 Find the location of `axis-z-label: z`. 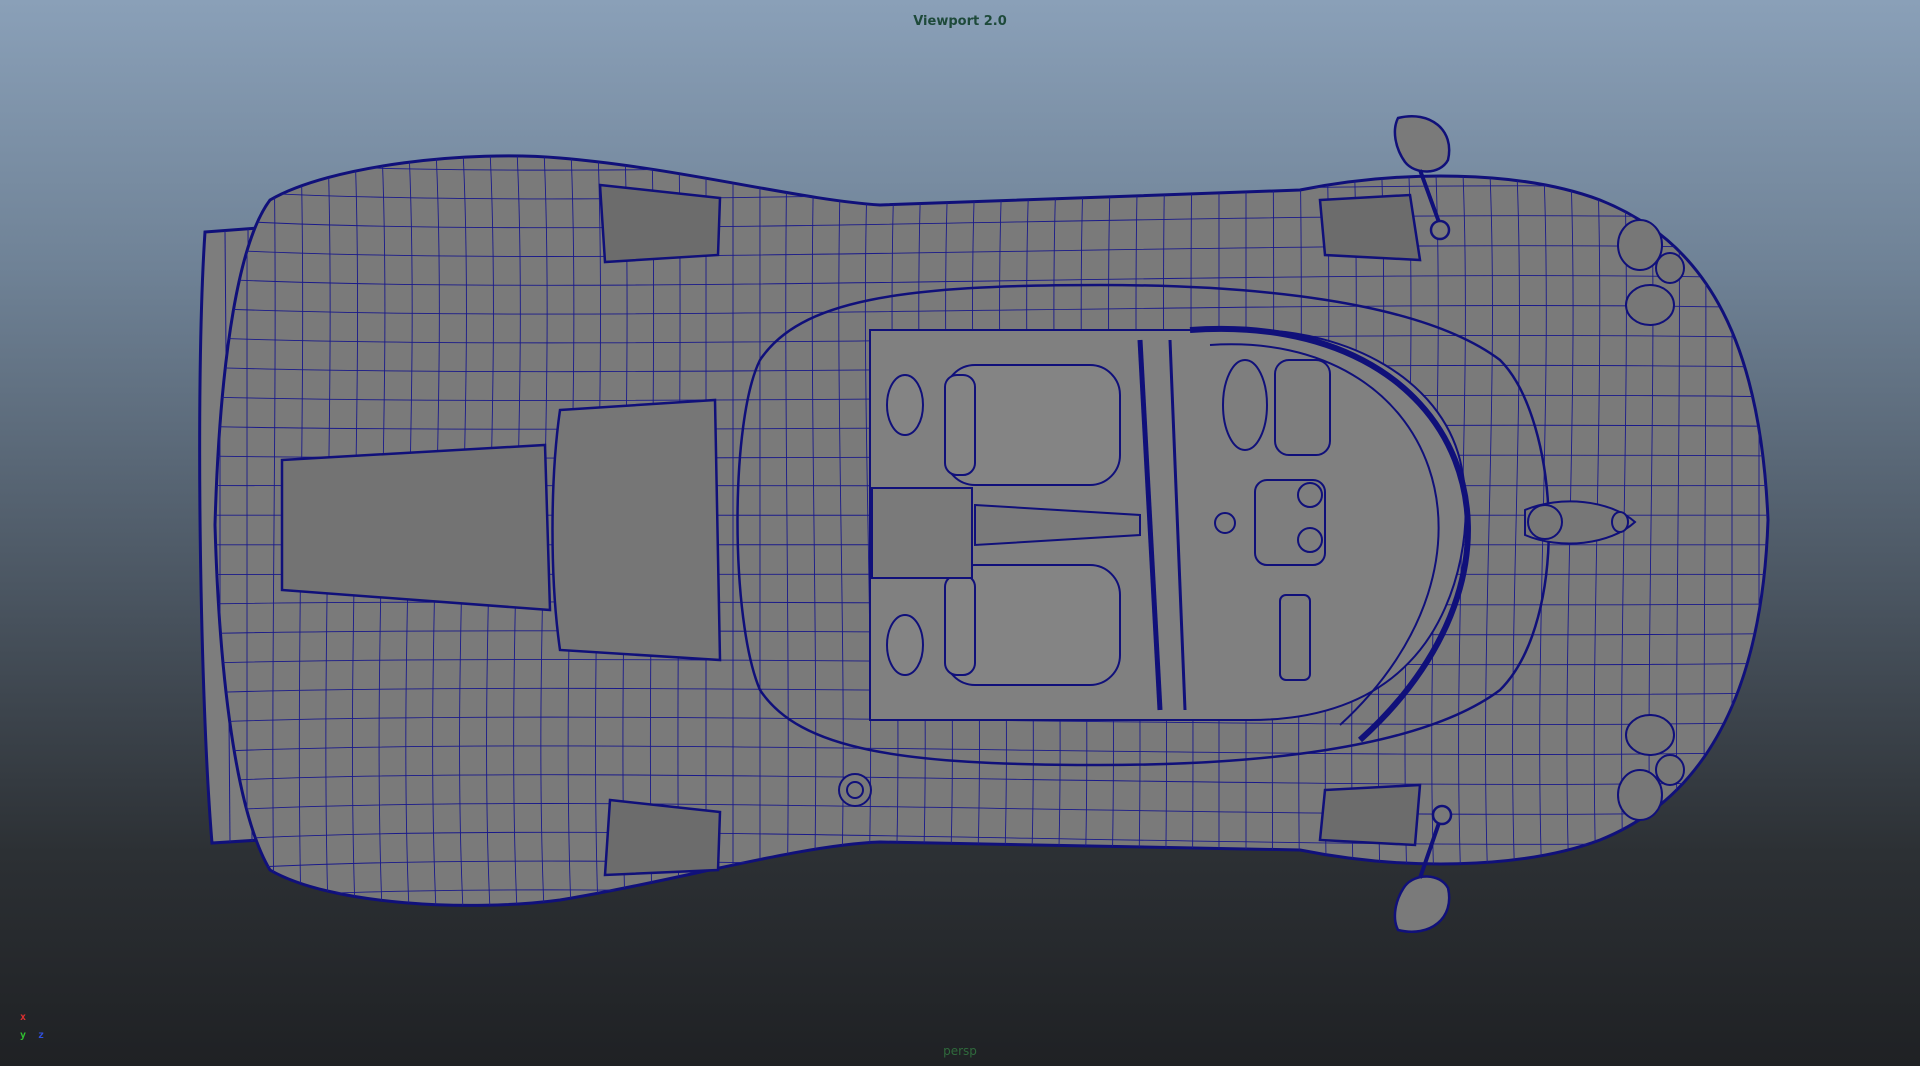

axis-z-label: z is located at coordinates (41, 1035).